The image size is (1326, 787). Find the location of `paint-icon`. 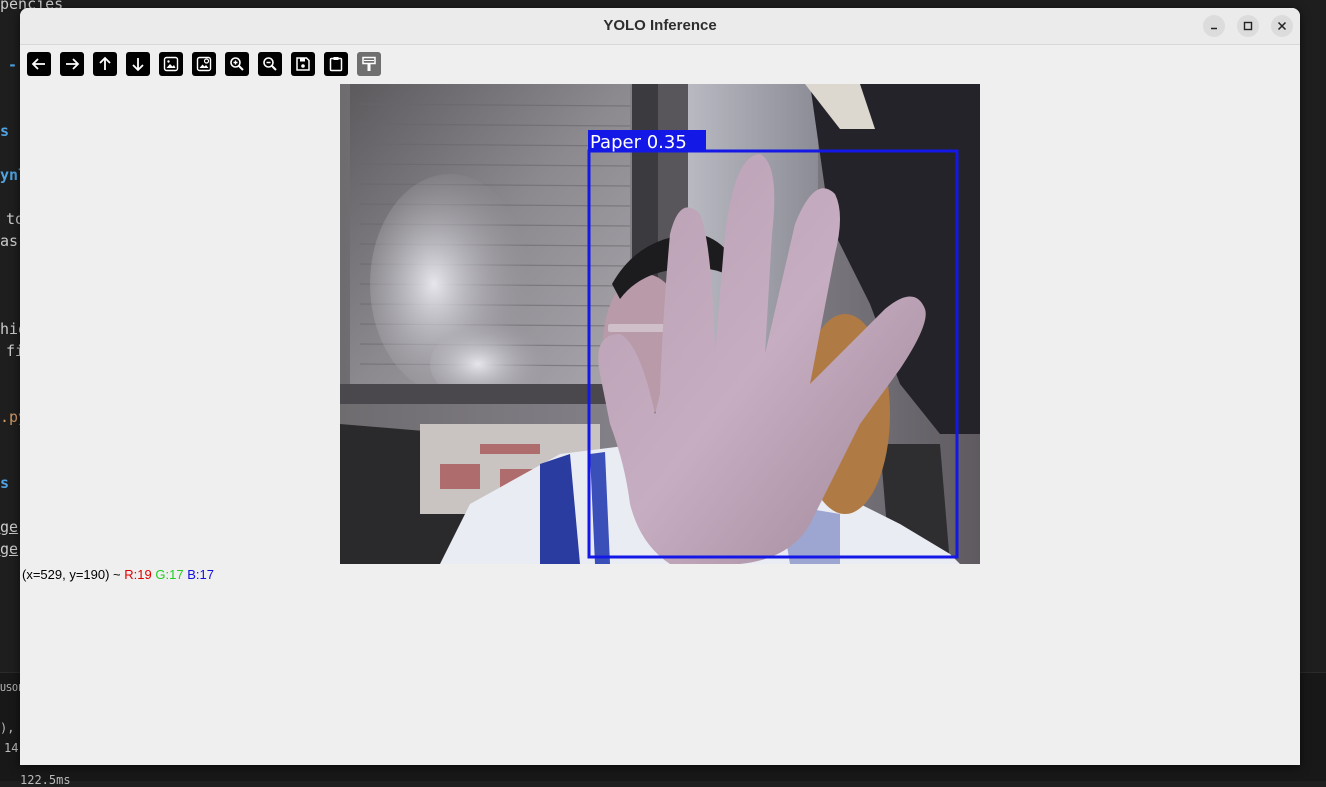

paint-icon is located at coordinates (369, 63).